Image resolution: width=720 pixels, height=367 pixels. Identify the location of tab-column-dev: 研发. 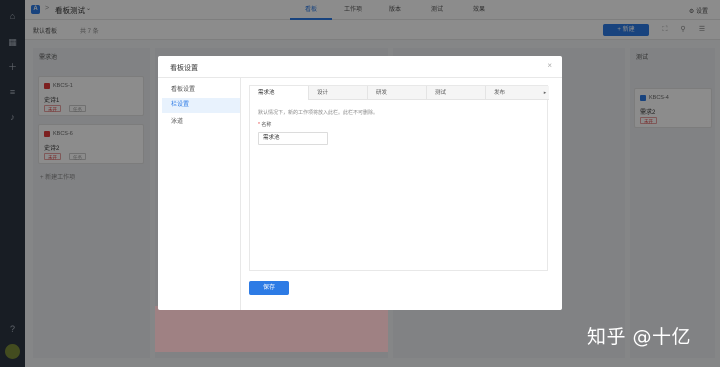
(397, 93).